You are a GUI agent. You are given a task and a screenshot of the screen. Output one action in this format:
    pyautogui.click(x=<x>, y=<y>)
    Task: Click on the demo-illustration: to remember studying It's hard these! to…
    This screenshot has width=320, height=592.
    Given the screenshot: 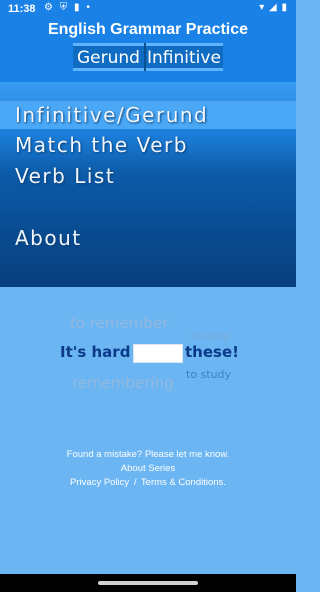 What is the action you would take?
    pyautogui.click(x=148, y=355)
    